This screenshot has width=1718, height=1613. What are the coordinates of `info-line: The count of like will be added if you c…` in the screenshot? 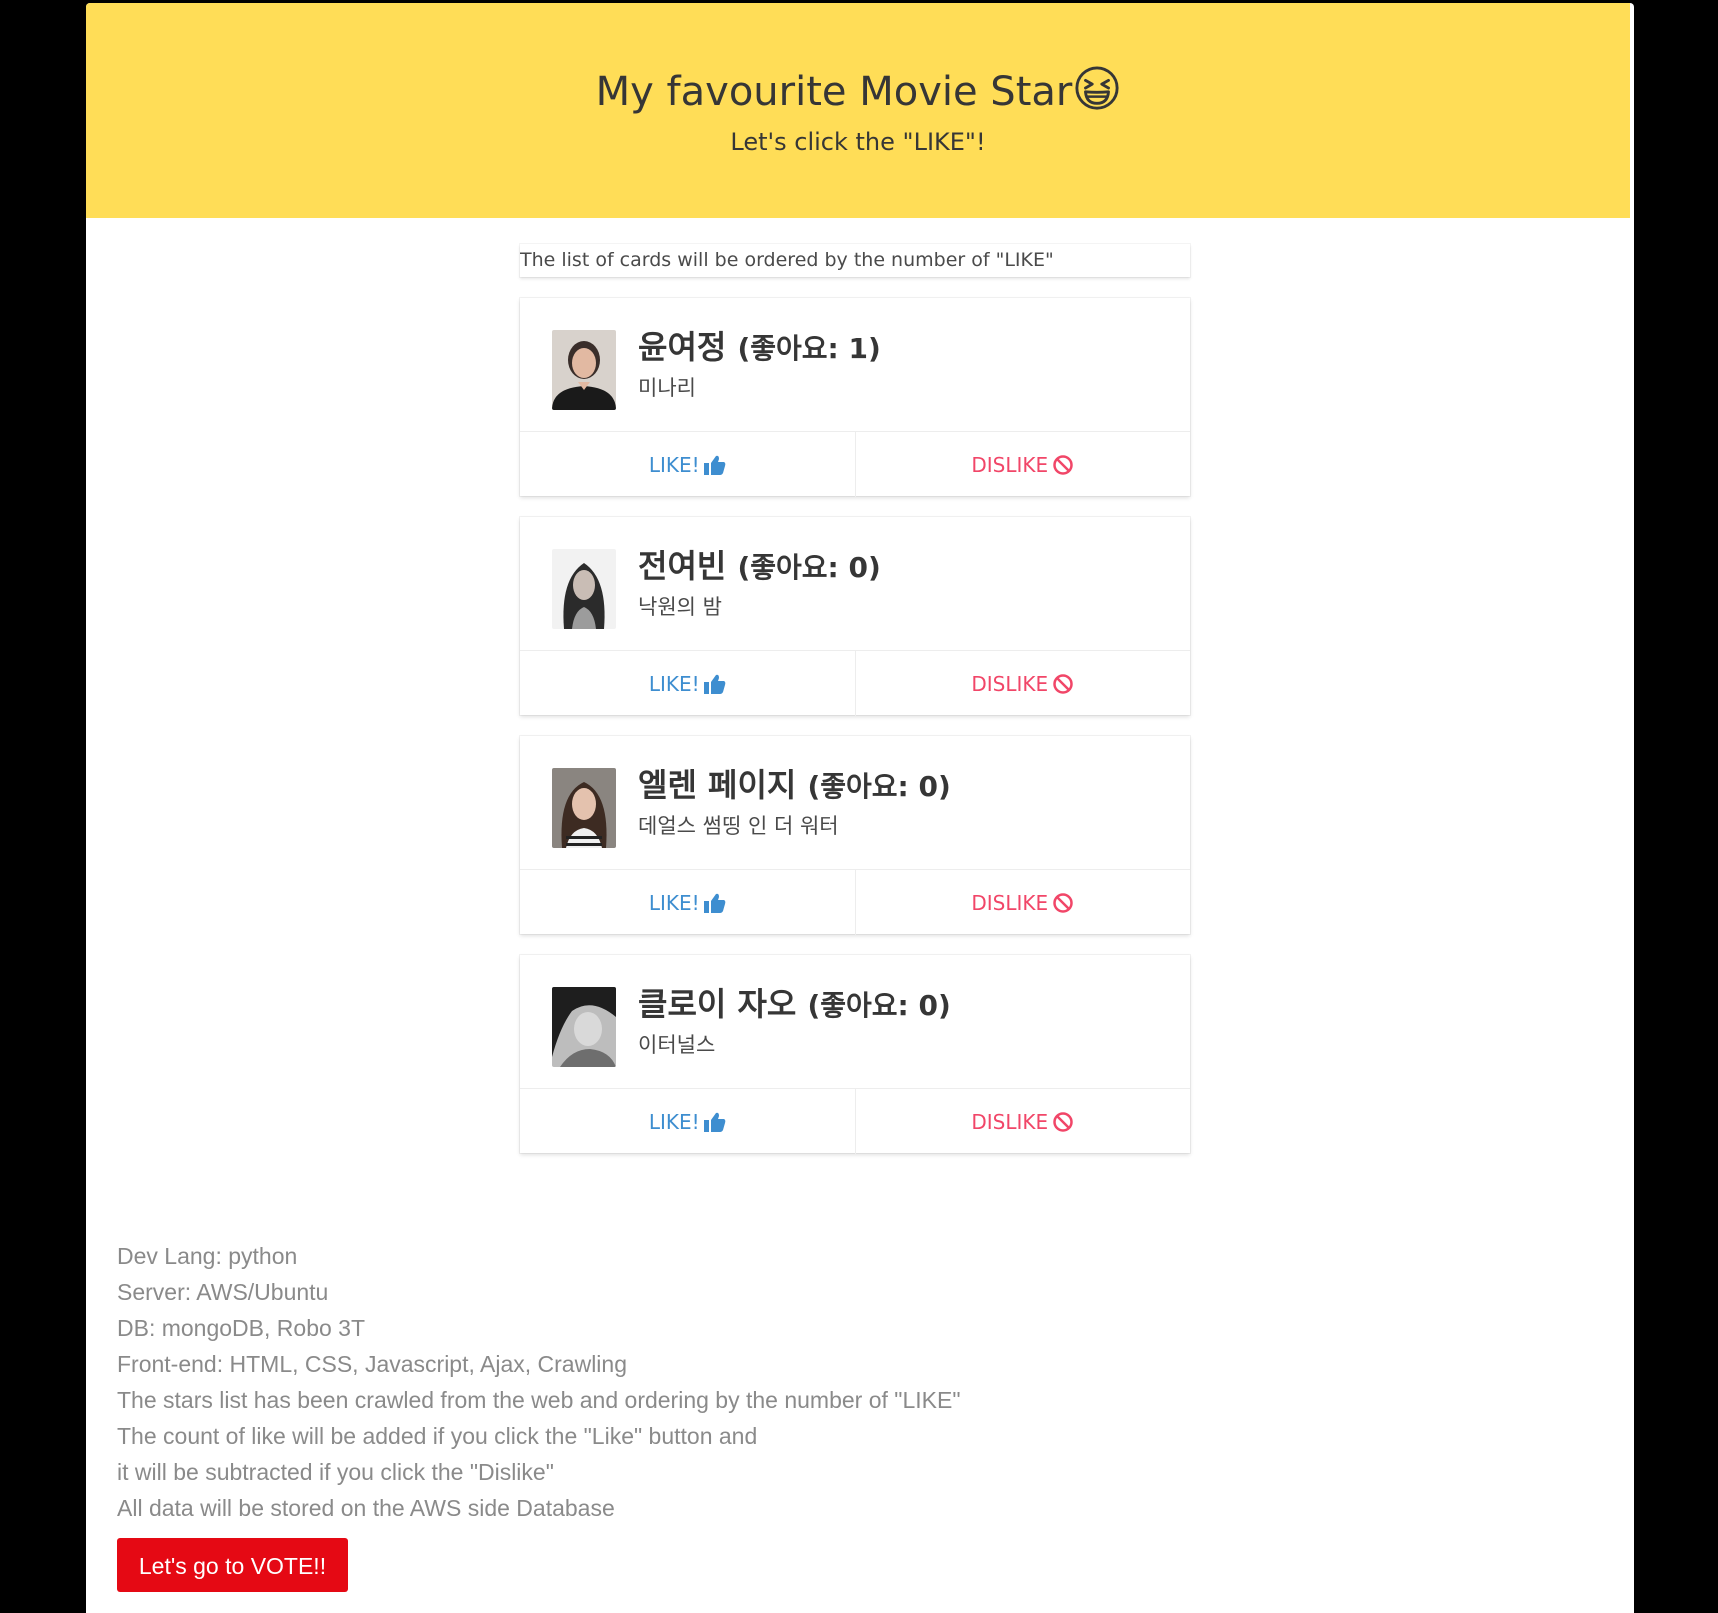 It's located at (437, 1436).